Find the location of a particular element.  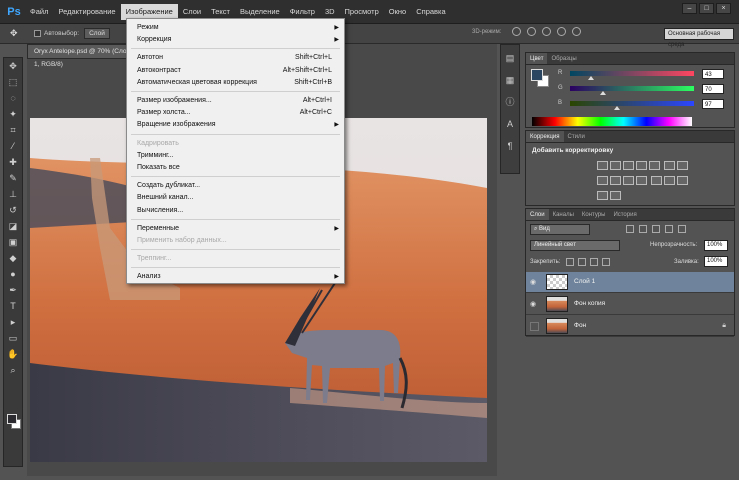

pen-icon: ✒ is located at coordinates (13, 290).